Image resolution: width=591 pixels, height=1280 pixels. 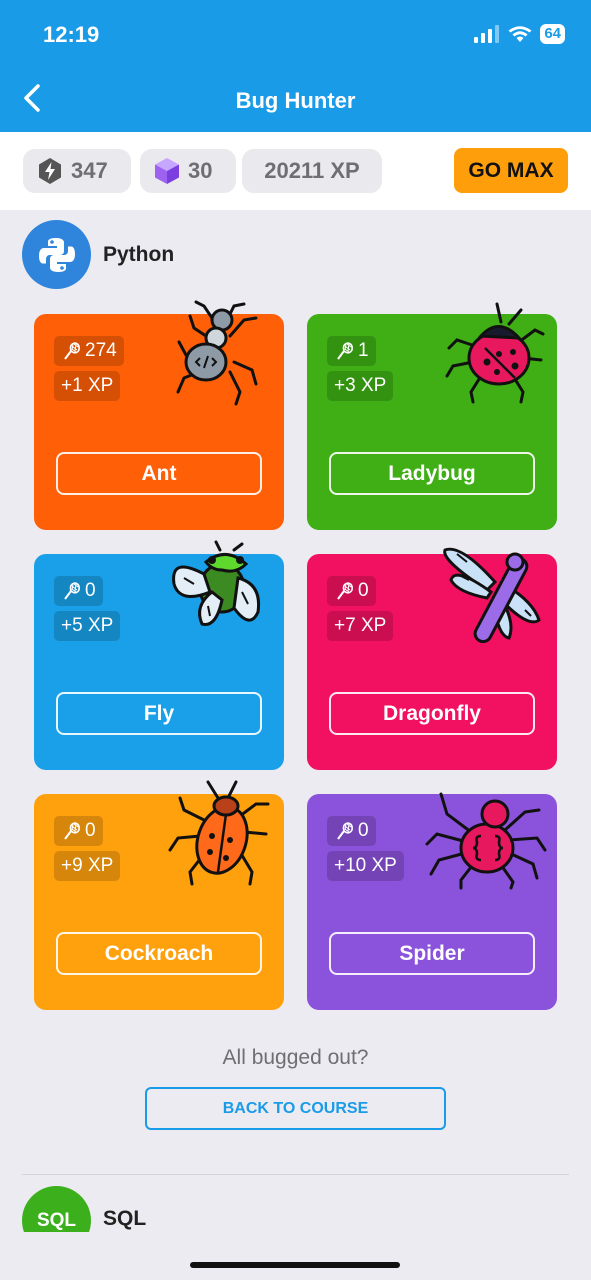 I want to click on section-title: Python, so click(x=139, y=254).